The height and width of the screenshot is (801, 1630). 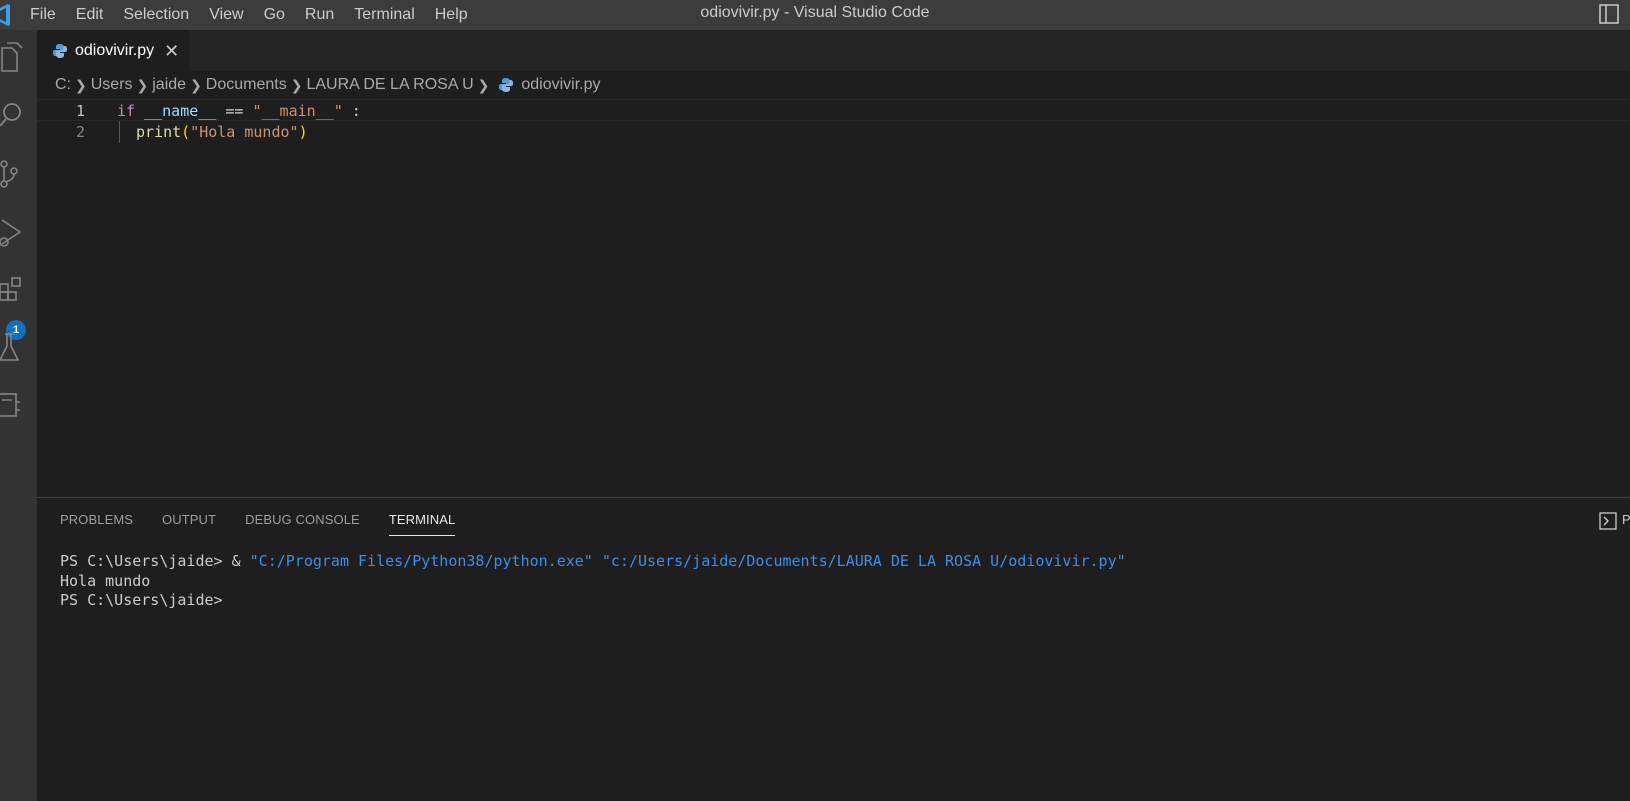 What do you see at coordinates (189, 524) in the screenshot?
I see `tab-output: OUTPUT` at bounding box center [189, 524].